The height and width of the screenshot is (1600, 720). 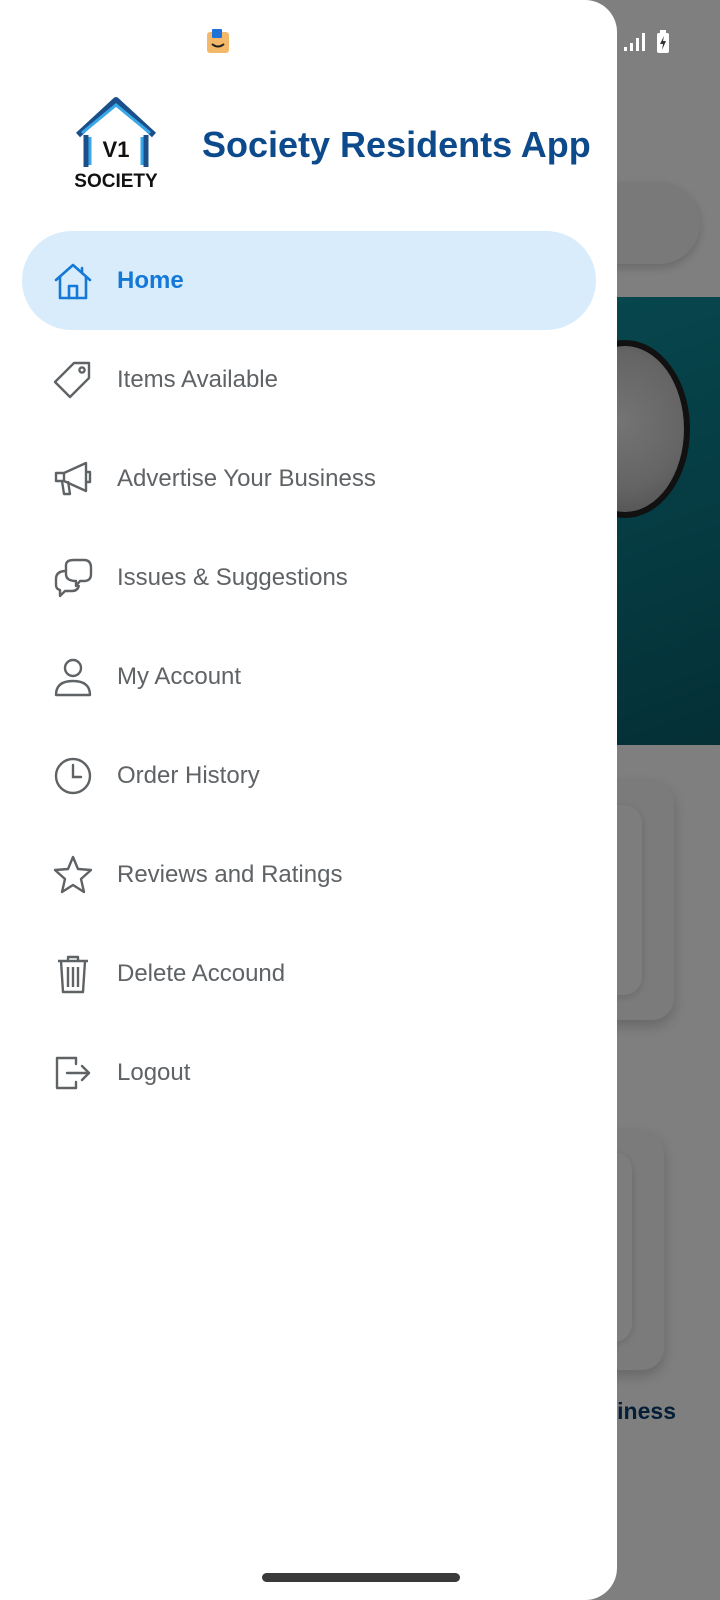 I want to click on menu-item-label: Logout, so click(x=154, y=1072).